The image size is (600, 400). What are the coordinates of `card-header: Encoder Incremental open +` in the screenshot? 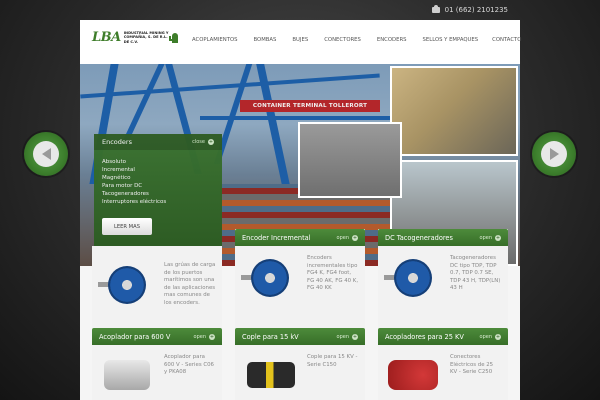 It's located at (300, 237).